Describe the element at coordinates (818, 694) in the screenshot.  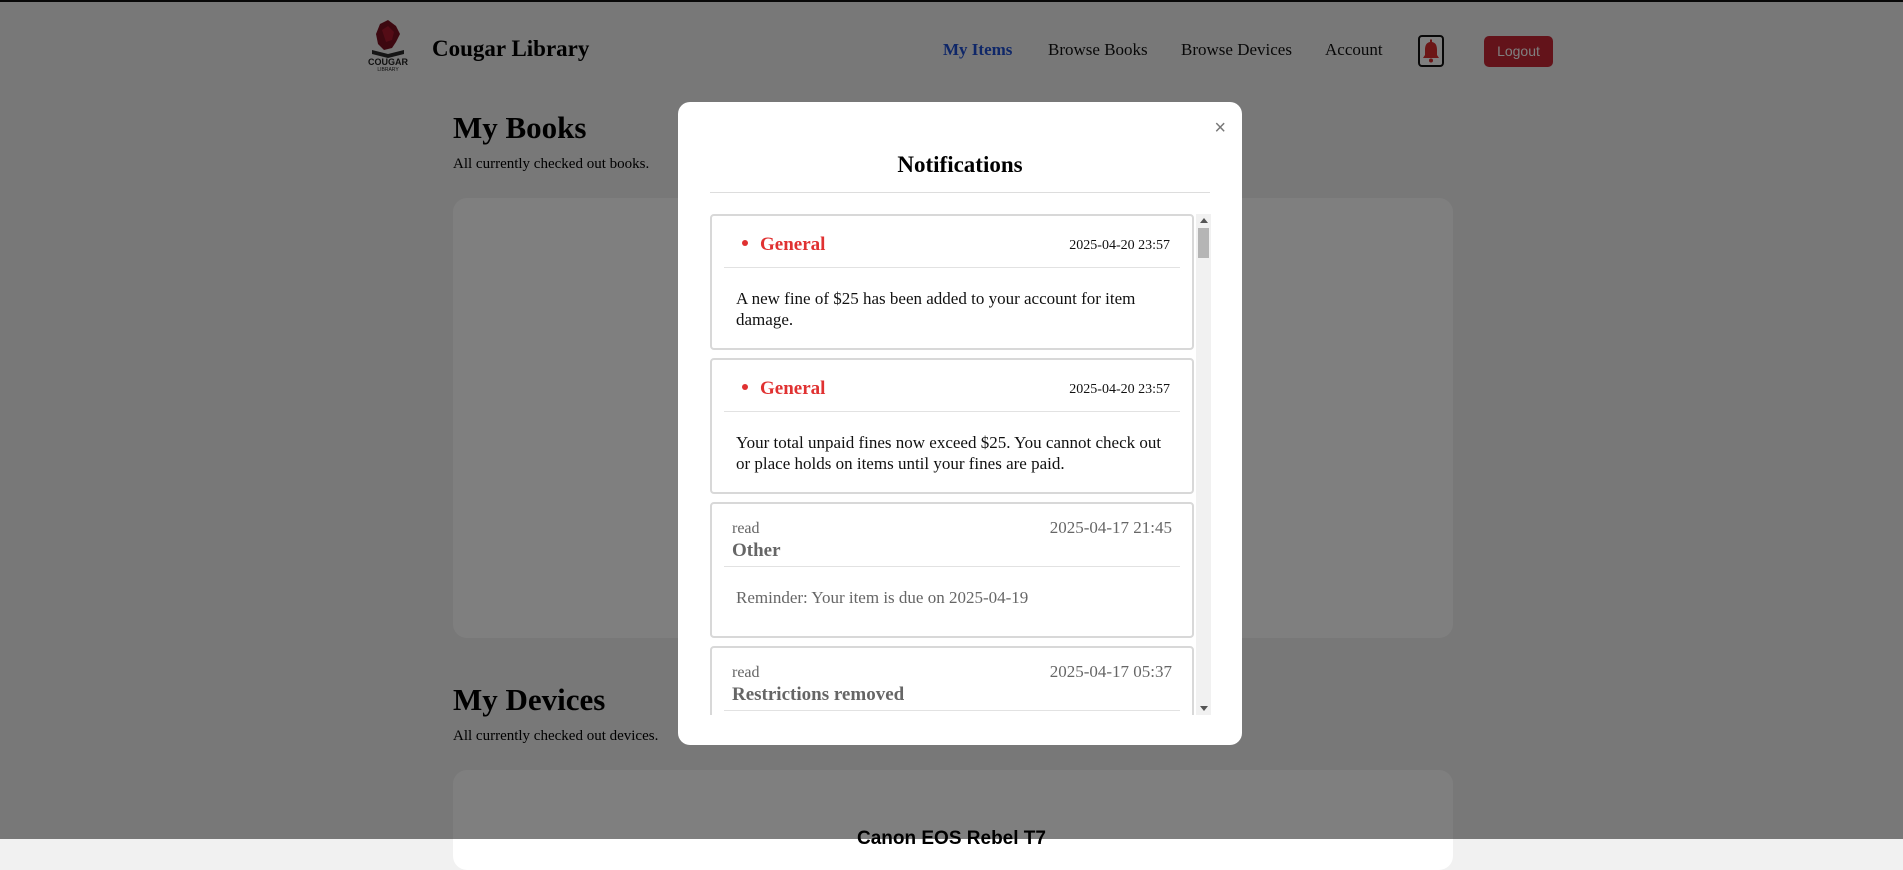
I see `notification-type: Restrictions removed` at that location.